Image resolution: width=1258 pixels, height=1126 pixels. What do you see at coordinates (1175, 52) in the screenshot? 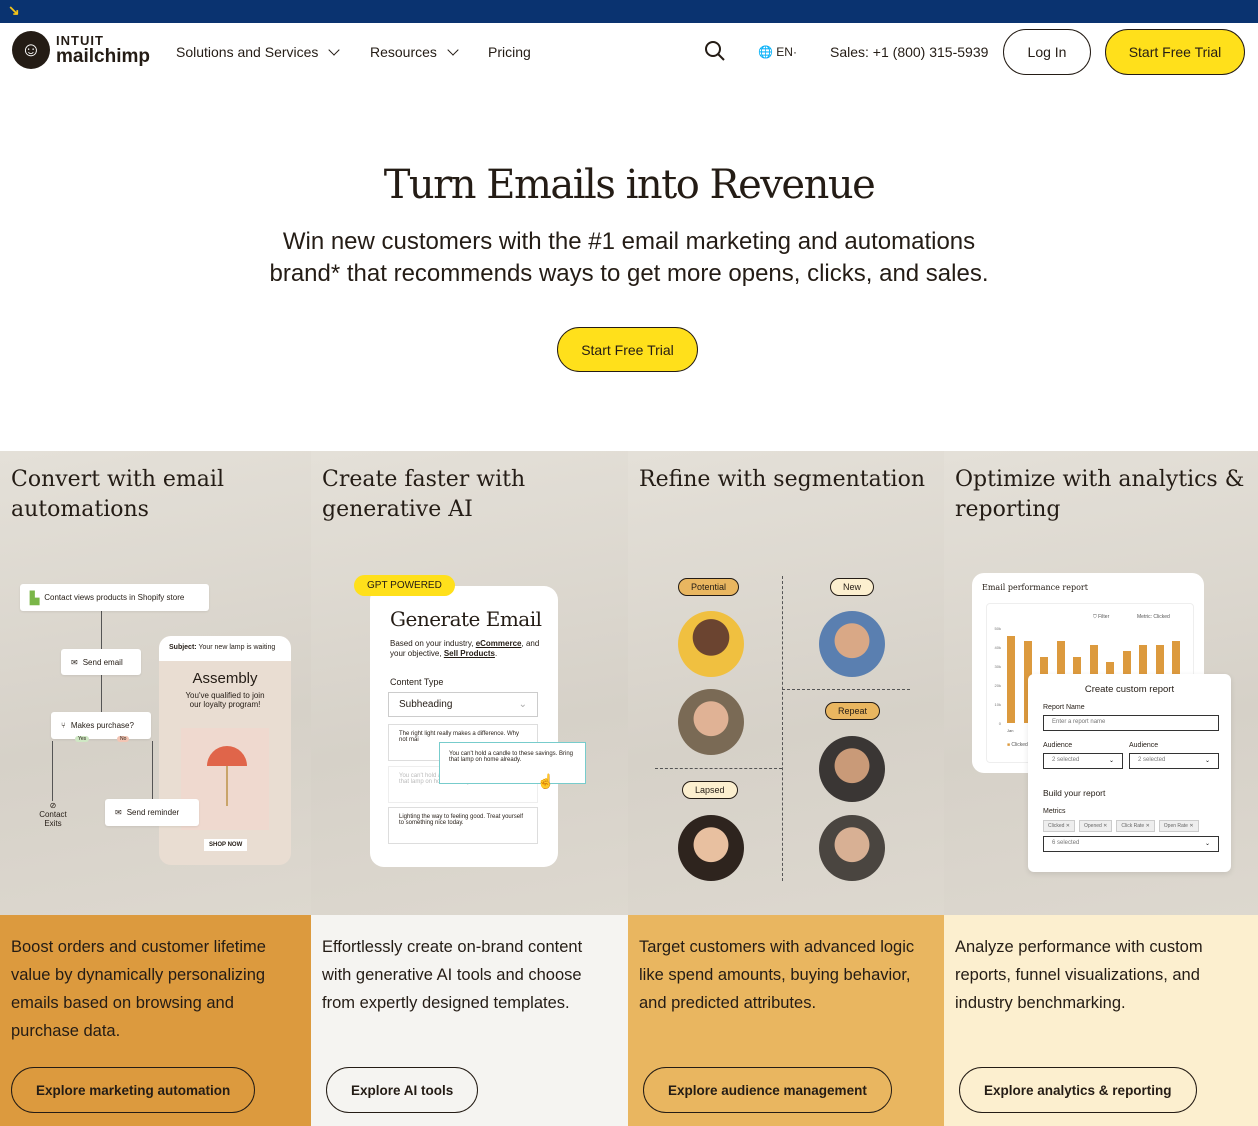
I see `start-trial-nav-button: Start Free Trial` at bounding box center [1175, 52].